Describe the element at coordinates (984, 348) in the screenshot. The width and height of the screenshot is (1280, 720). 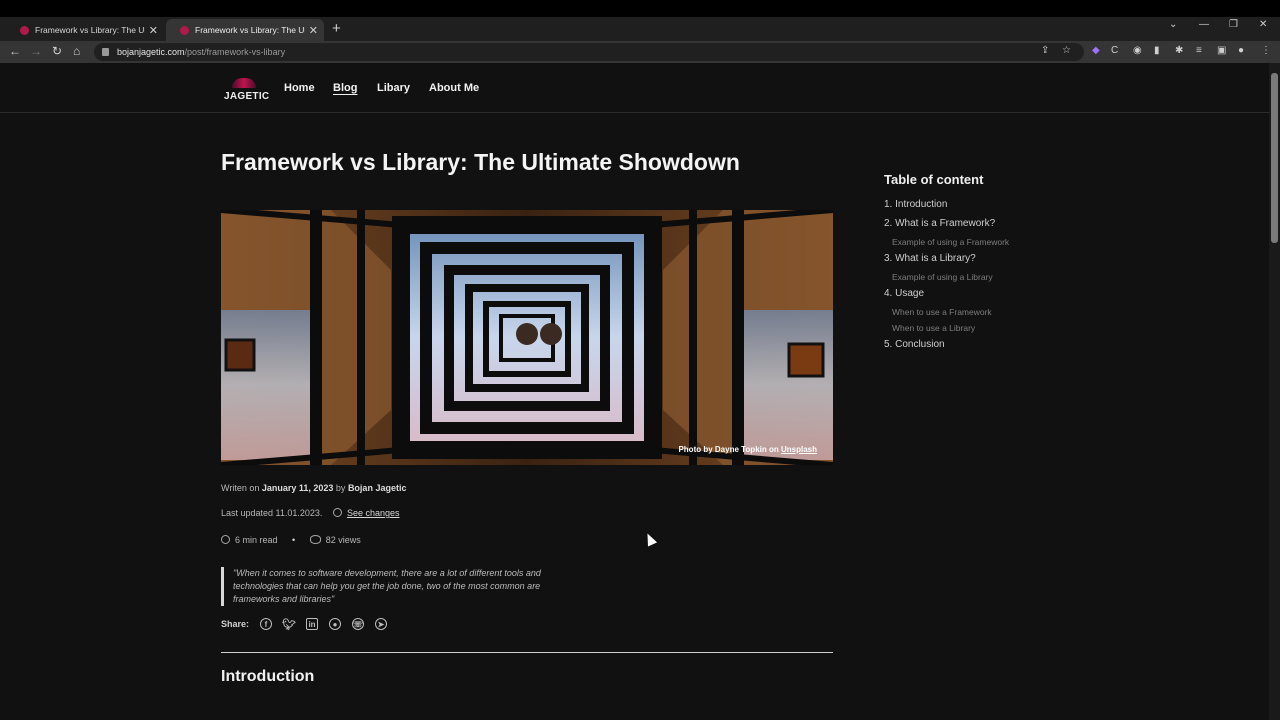
I see `toc-item-conclusion: 5. Conclusion` at that location.